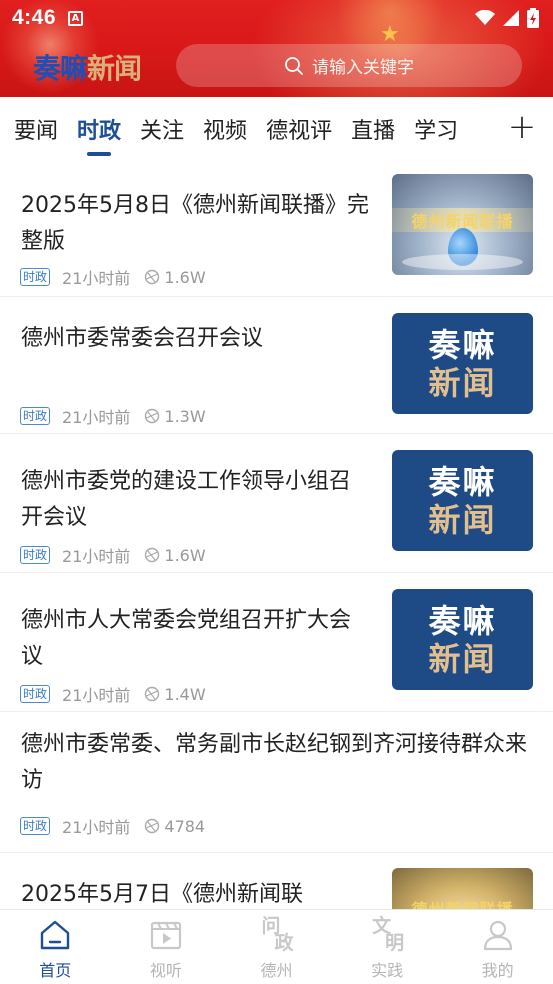 The width and height of the screenshot is (553, 984). I want to click on nav-home: 首页, so click(55, 947).